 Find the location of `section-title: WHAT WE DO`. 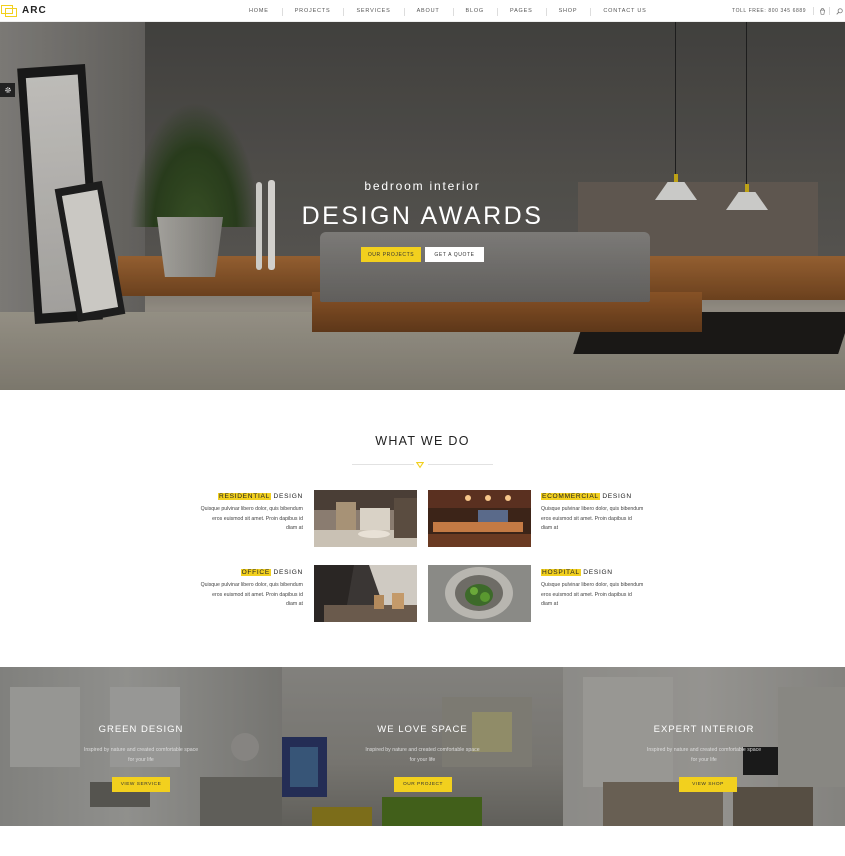

section-title: WHAT WE DO is located at coordinates (422, 441).